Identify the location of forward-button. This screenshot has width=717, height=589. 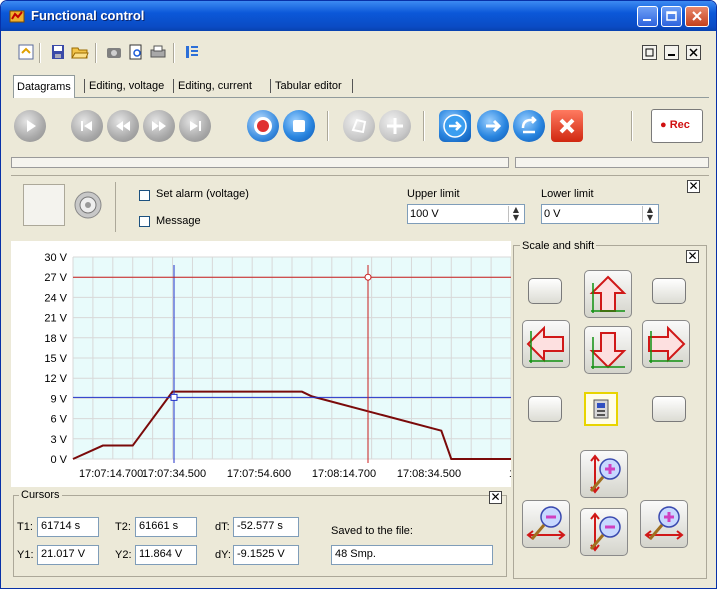
(493, 126).